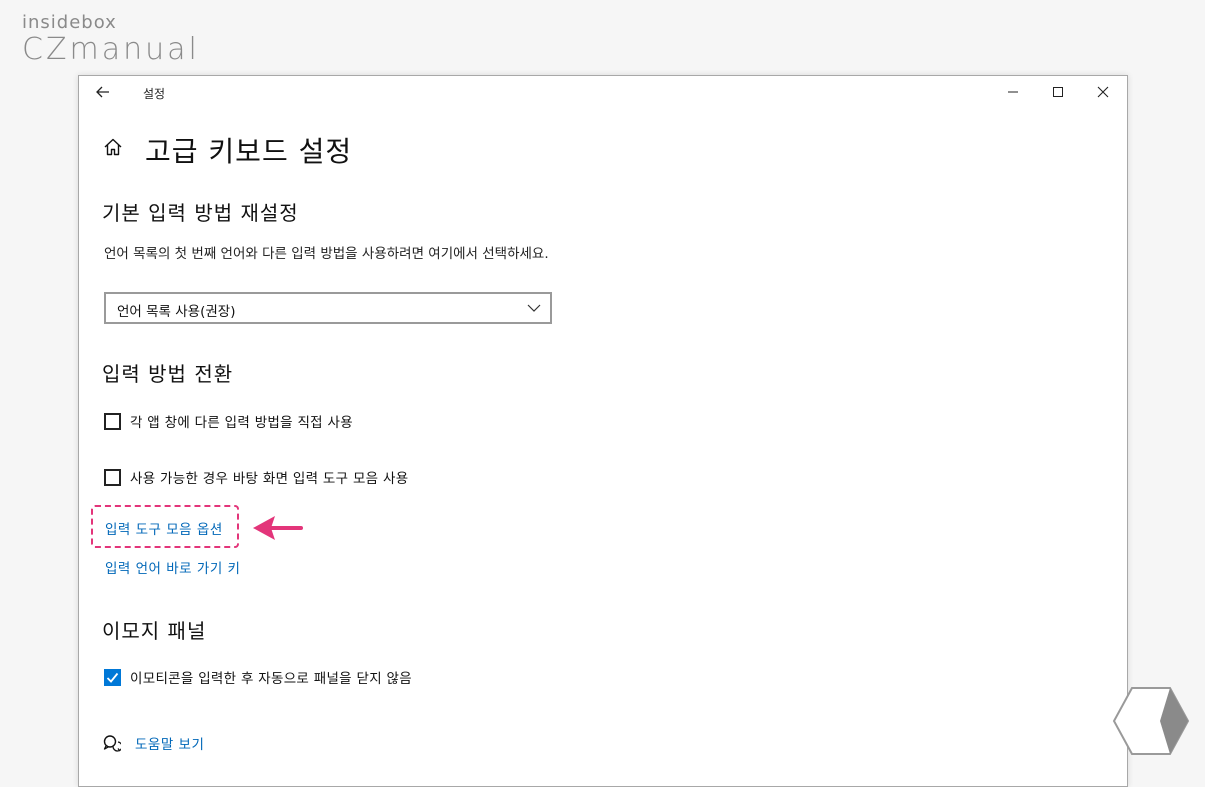 The width and height of the screenshot is (1205, 787). I want to click on window-title: 설정, so click(154, 94).